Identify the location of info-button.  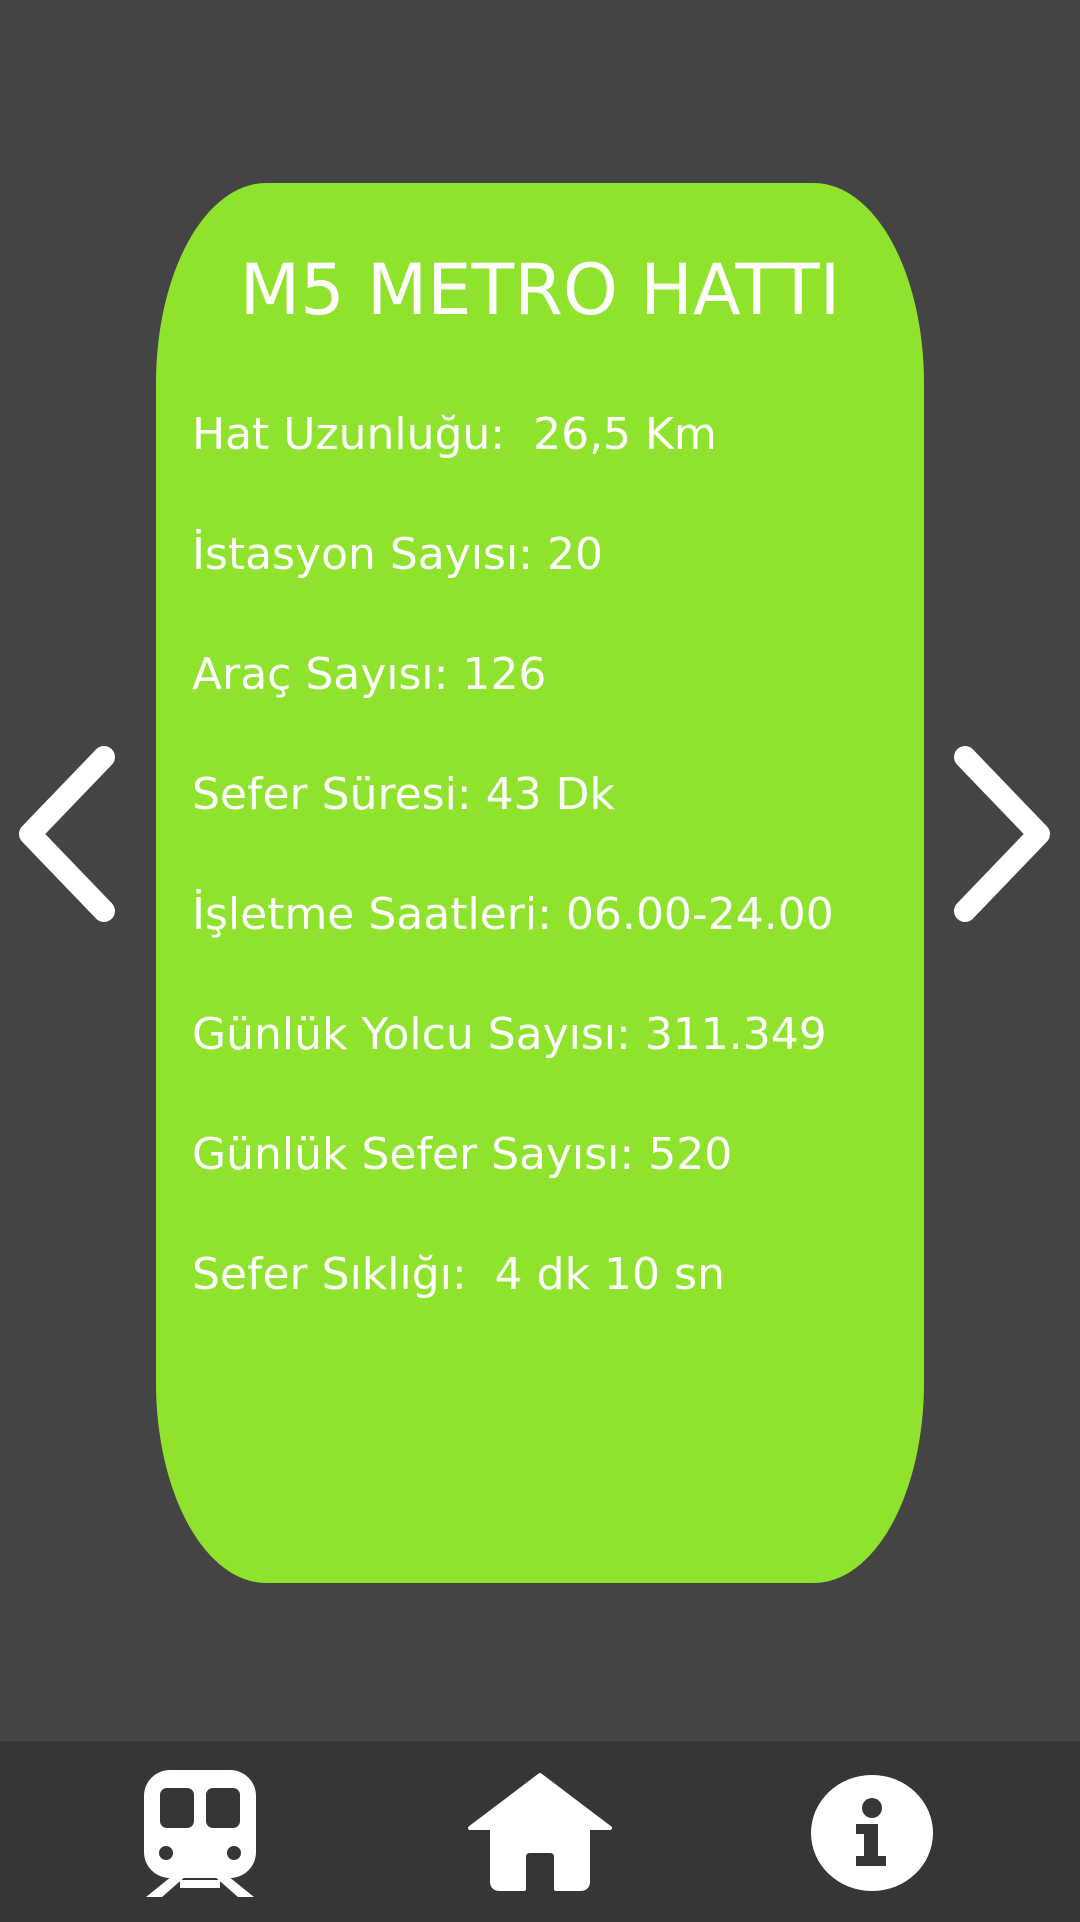
(872, 1833).